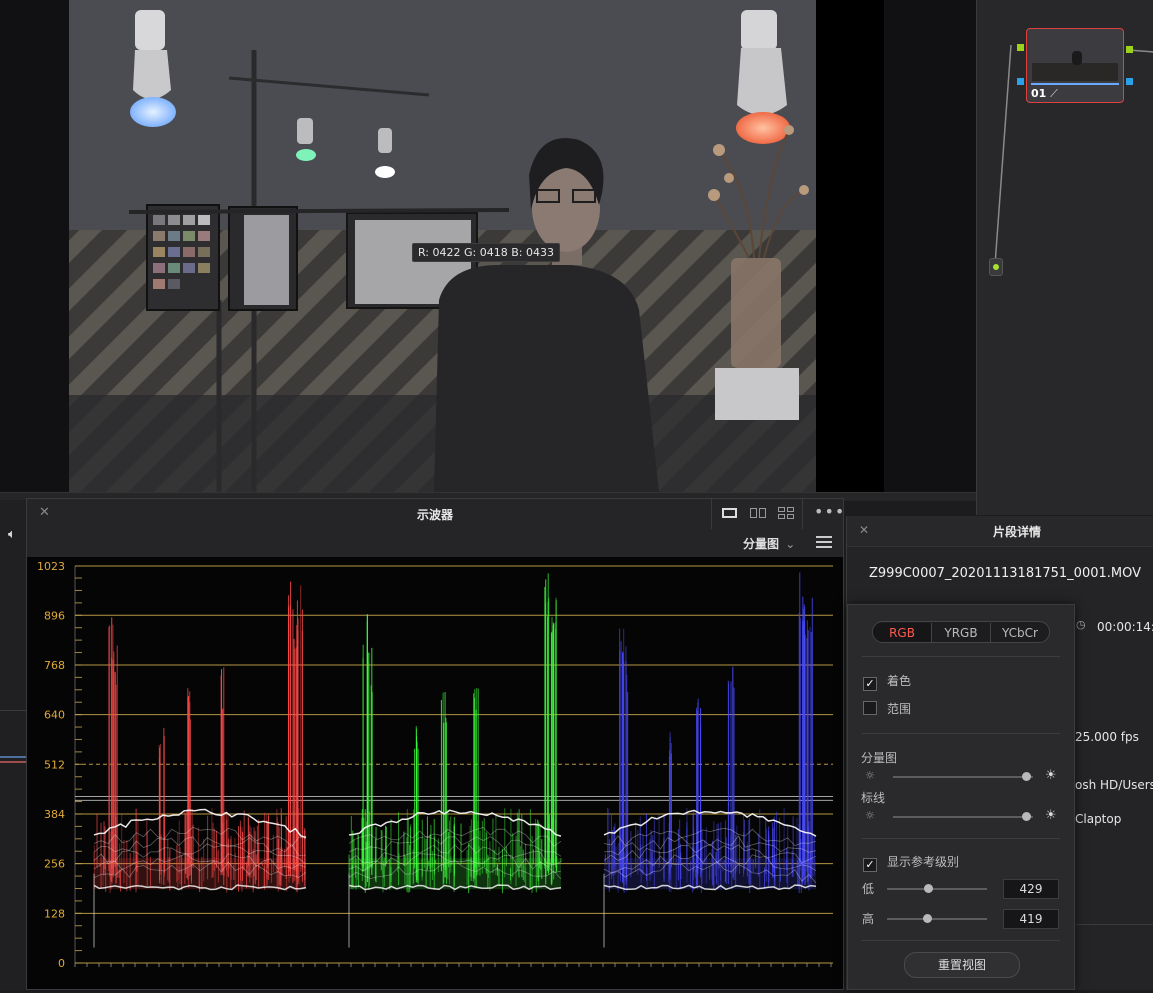 The image size is (1153, 993). I want to click on high-label: 高, so click(868, 919).